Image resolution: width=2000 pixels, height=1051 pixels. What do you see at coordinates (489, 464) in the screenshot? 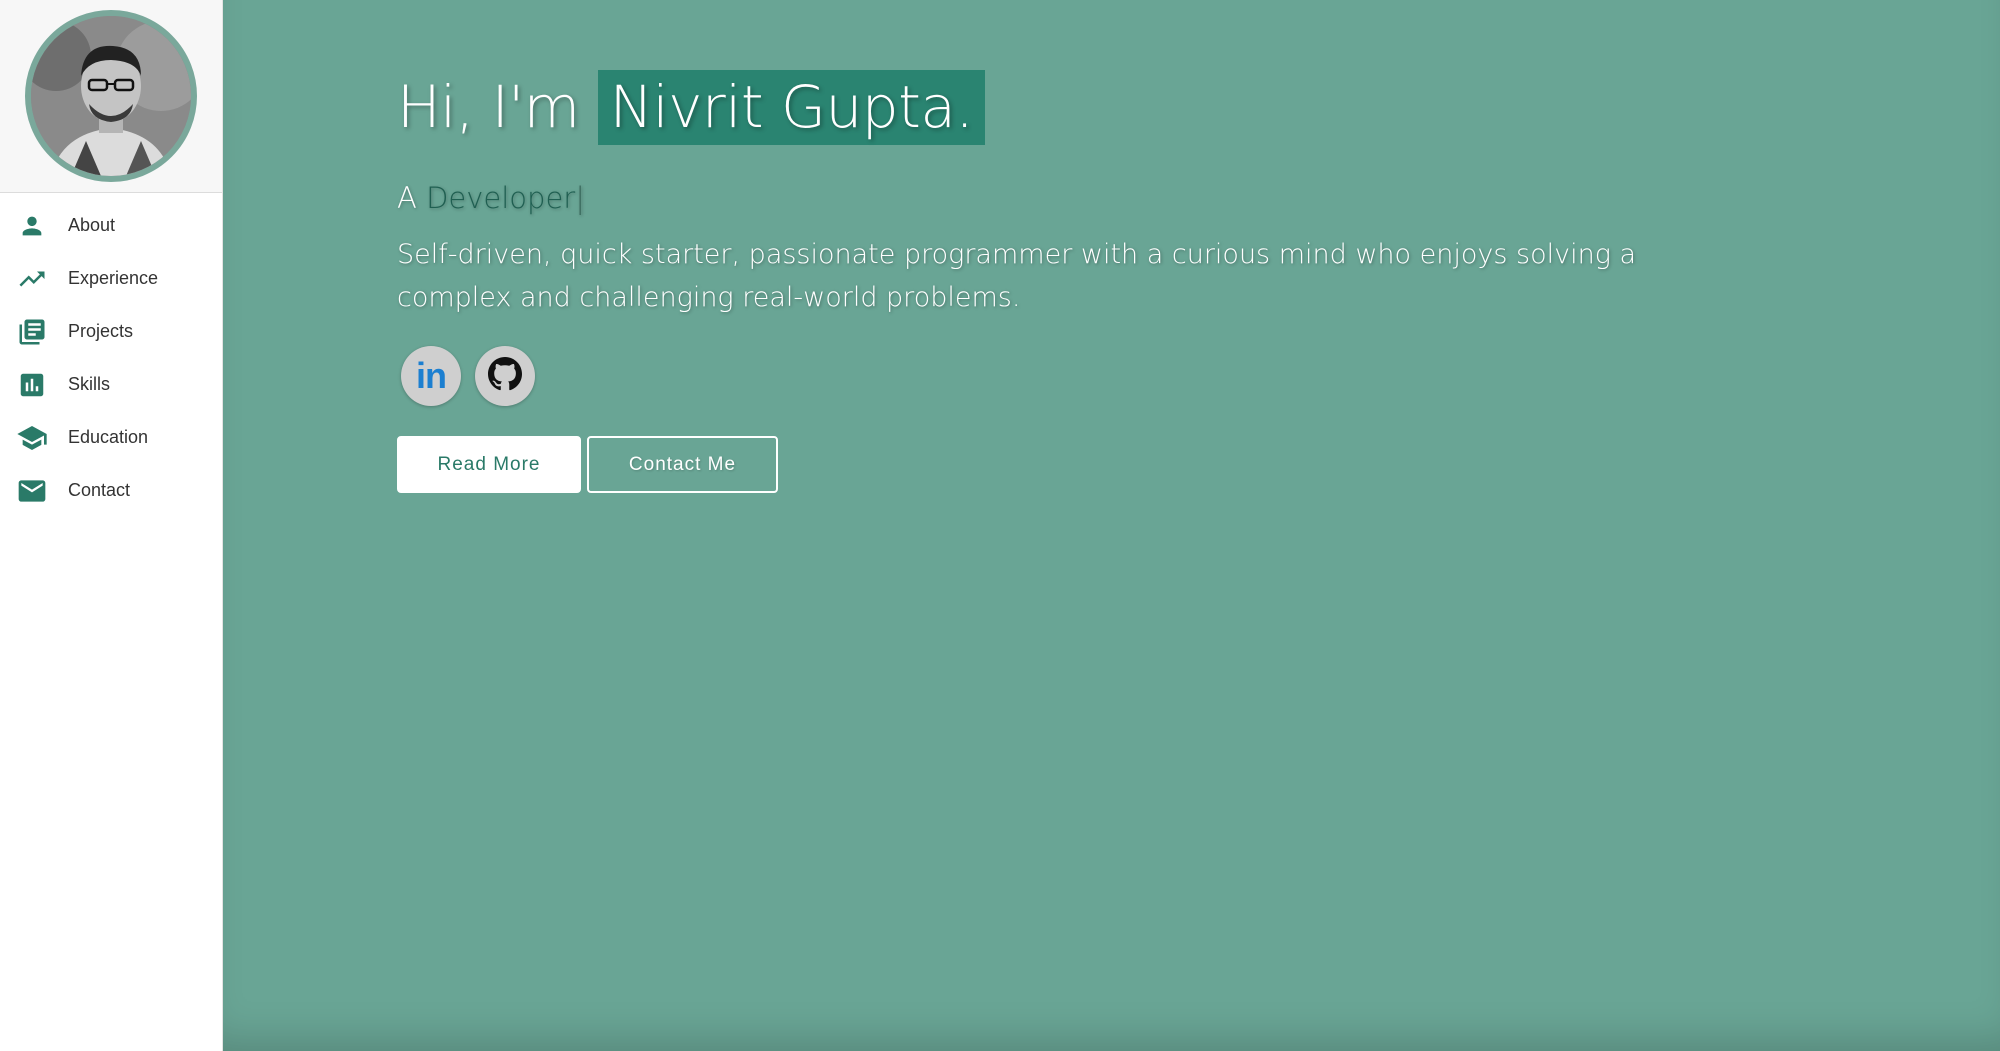
I see `read-more-button: Read More` at bounding box center [489, 464].